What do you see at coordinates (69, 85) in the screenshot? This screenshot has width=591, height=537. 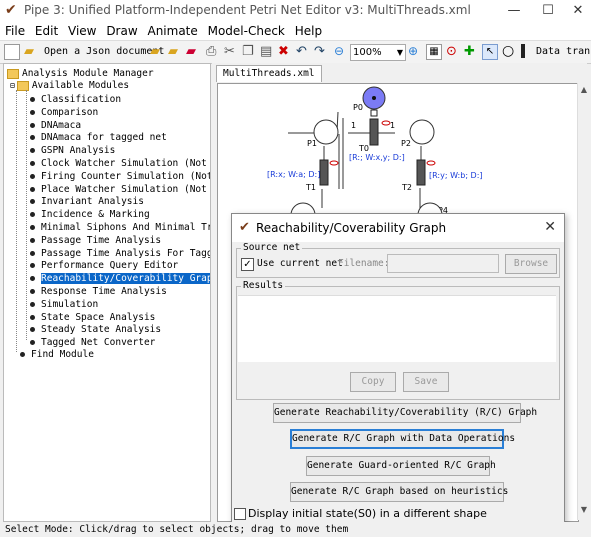 I see `tree-available-modules: ⊟ Available Modules` at bounding box center [69, 85].